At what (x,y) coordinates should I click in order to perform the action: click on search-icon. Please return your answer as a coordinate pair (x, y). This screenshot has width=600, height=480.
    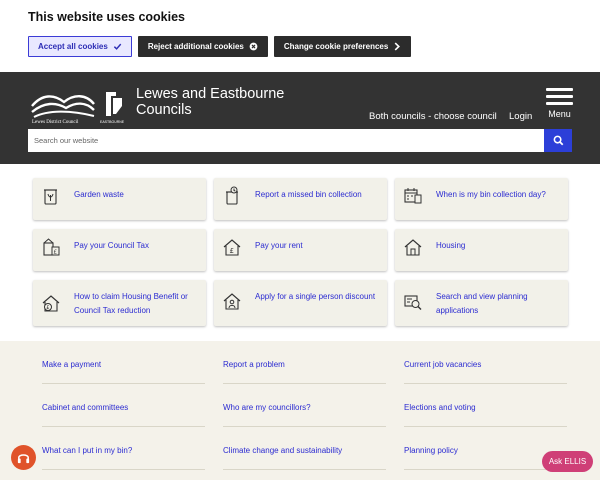
    Looking at the image, I should click on (558, 140).